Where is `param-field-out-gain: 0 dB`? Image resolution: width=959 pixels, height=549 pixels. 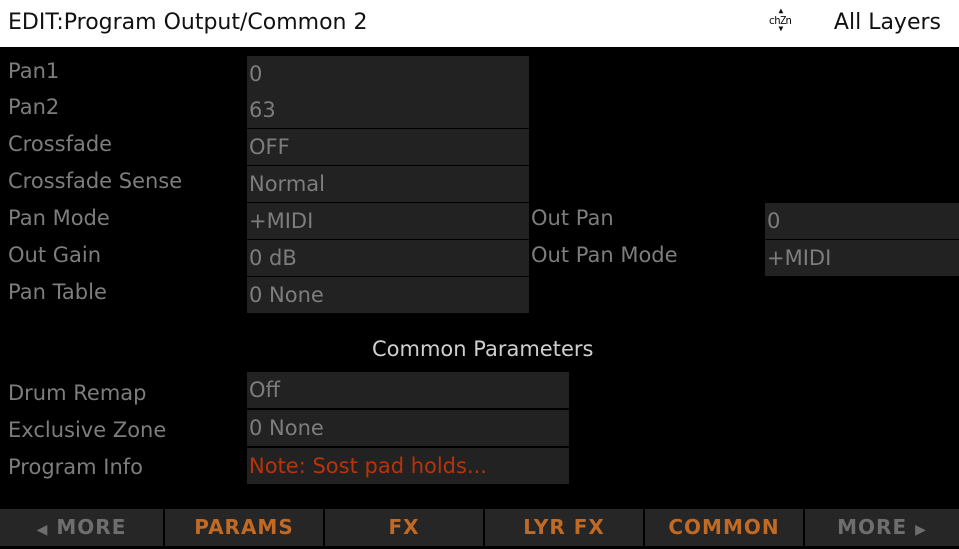
param-field-out-gain: 0 dB is located at coordinates (388, 258).